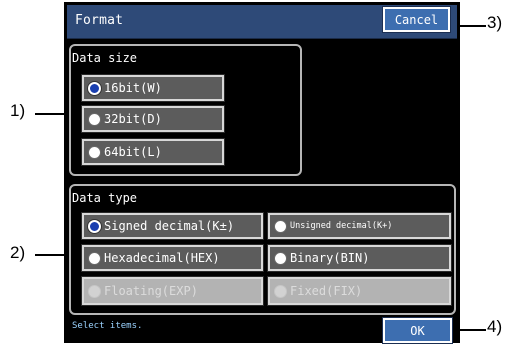 The height and width of the screenshot is (349, 515). I want to click on option-label: Signed decimal(K±), so click(169, 226).